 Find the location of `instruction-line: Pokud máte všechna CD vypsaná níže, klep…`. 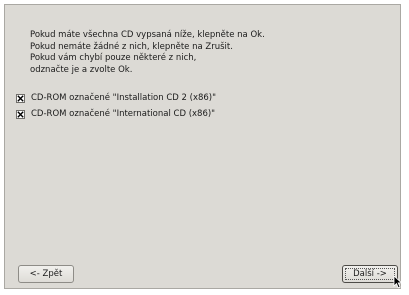

instruction-line: Pokud máte všechna CD vypsaná níže, klep… is located at coordinates (147, 35).